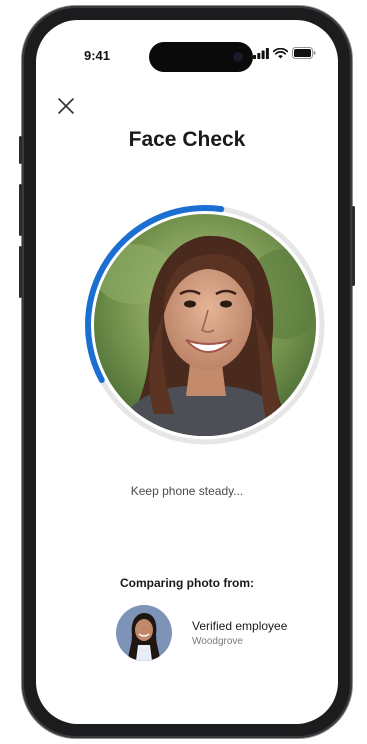 The width and height of the screenshot is (367, 744). I want to click on status-bar: 9:41, so click(187, 46).